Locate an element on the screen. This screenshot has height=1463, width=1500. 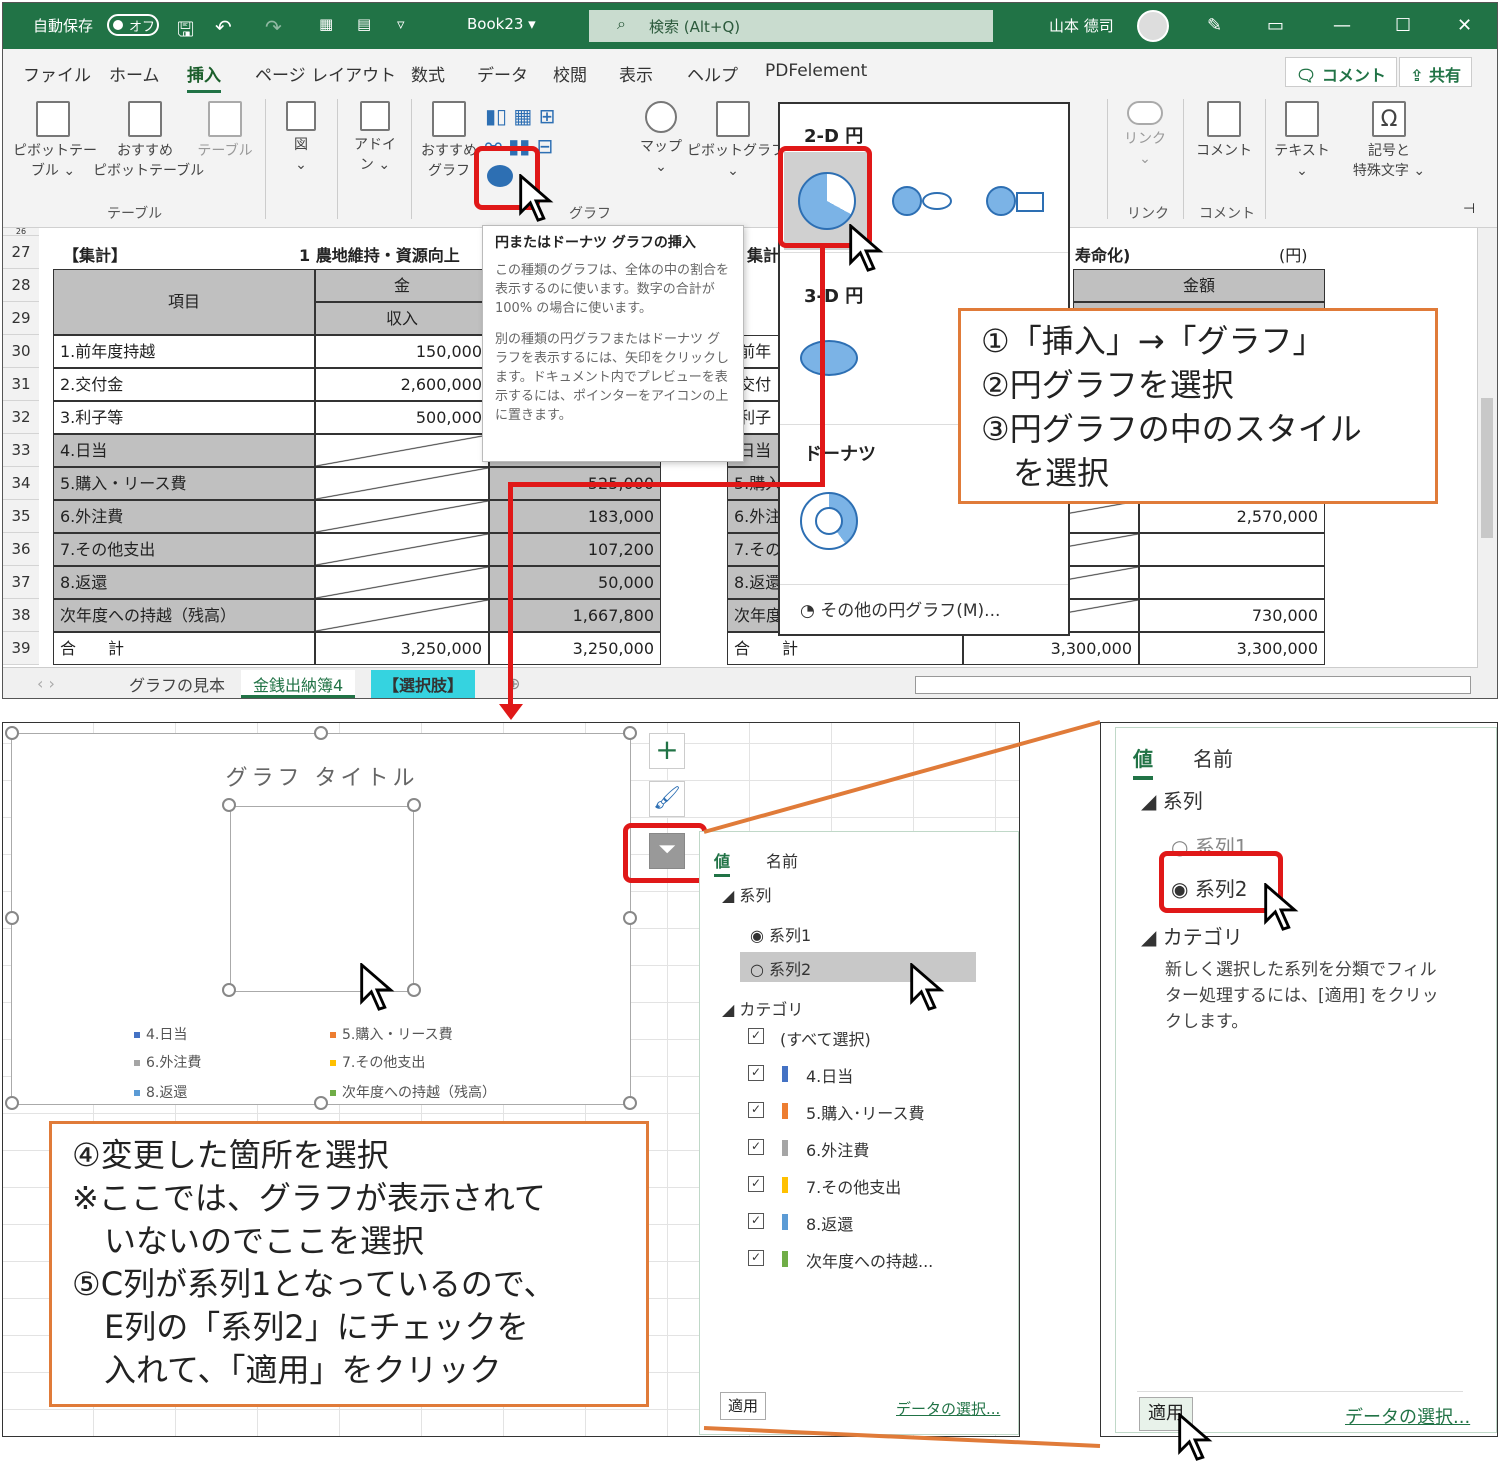
income-cell: 2,600,000 is located at coordinates (402, 384).